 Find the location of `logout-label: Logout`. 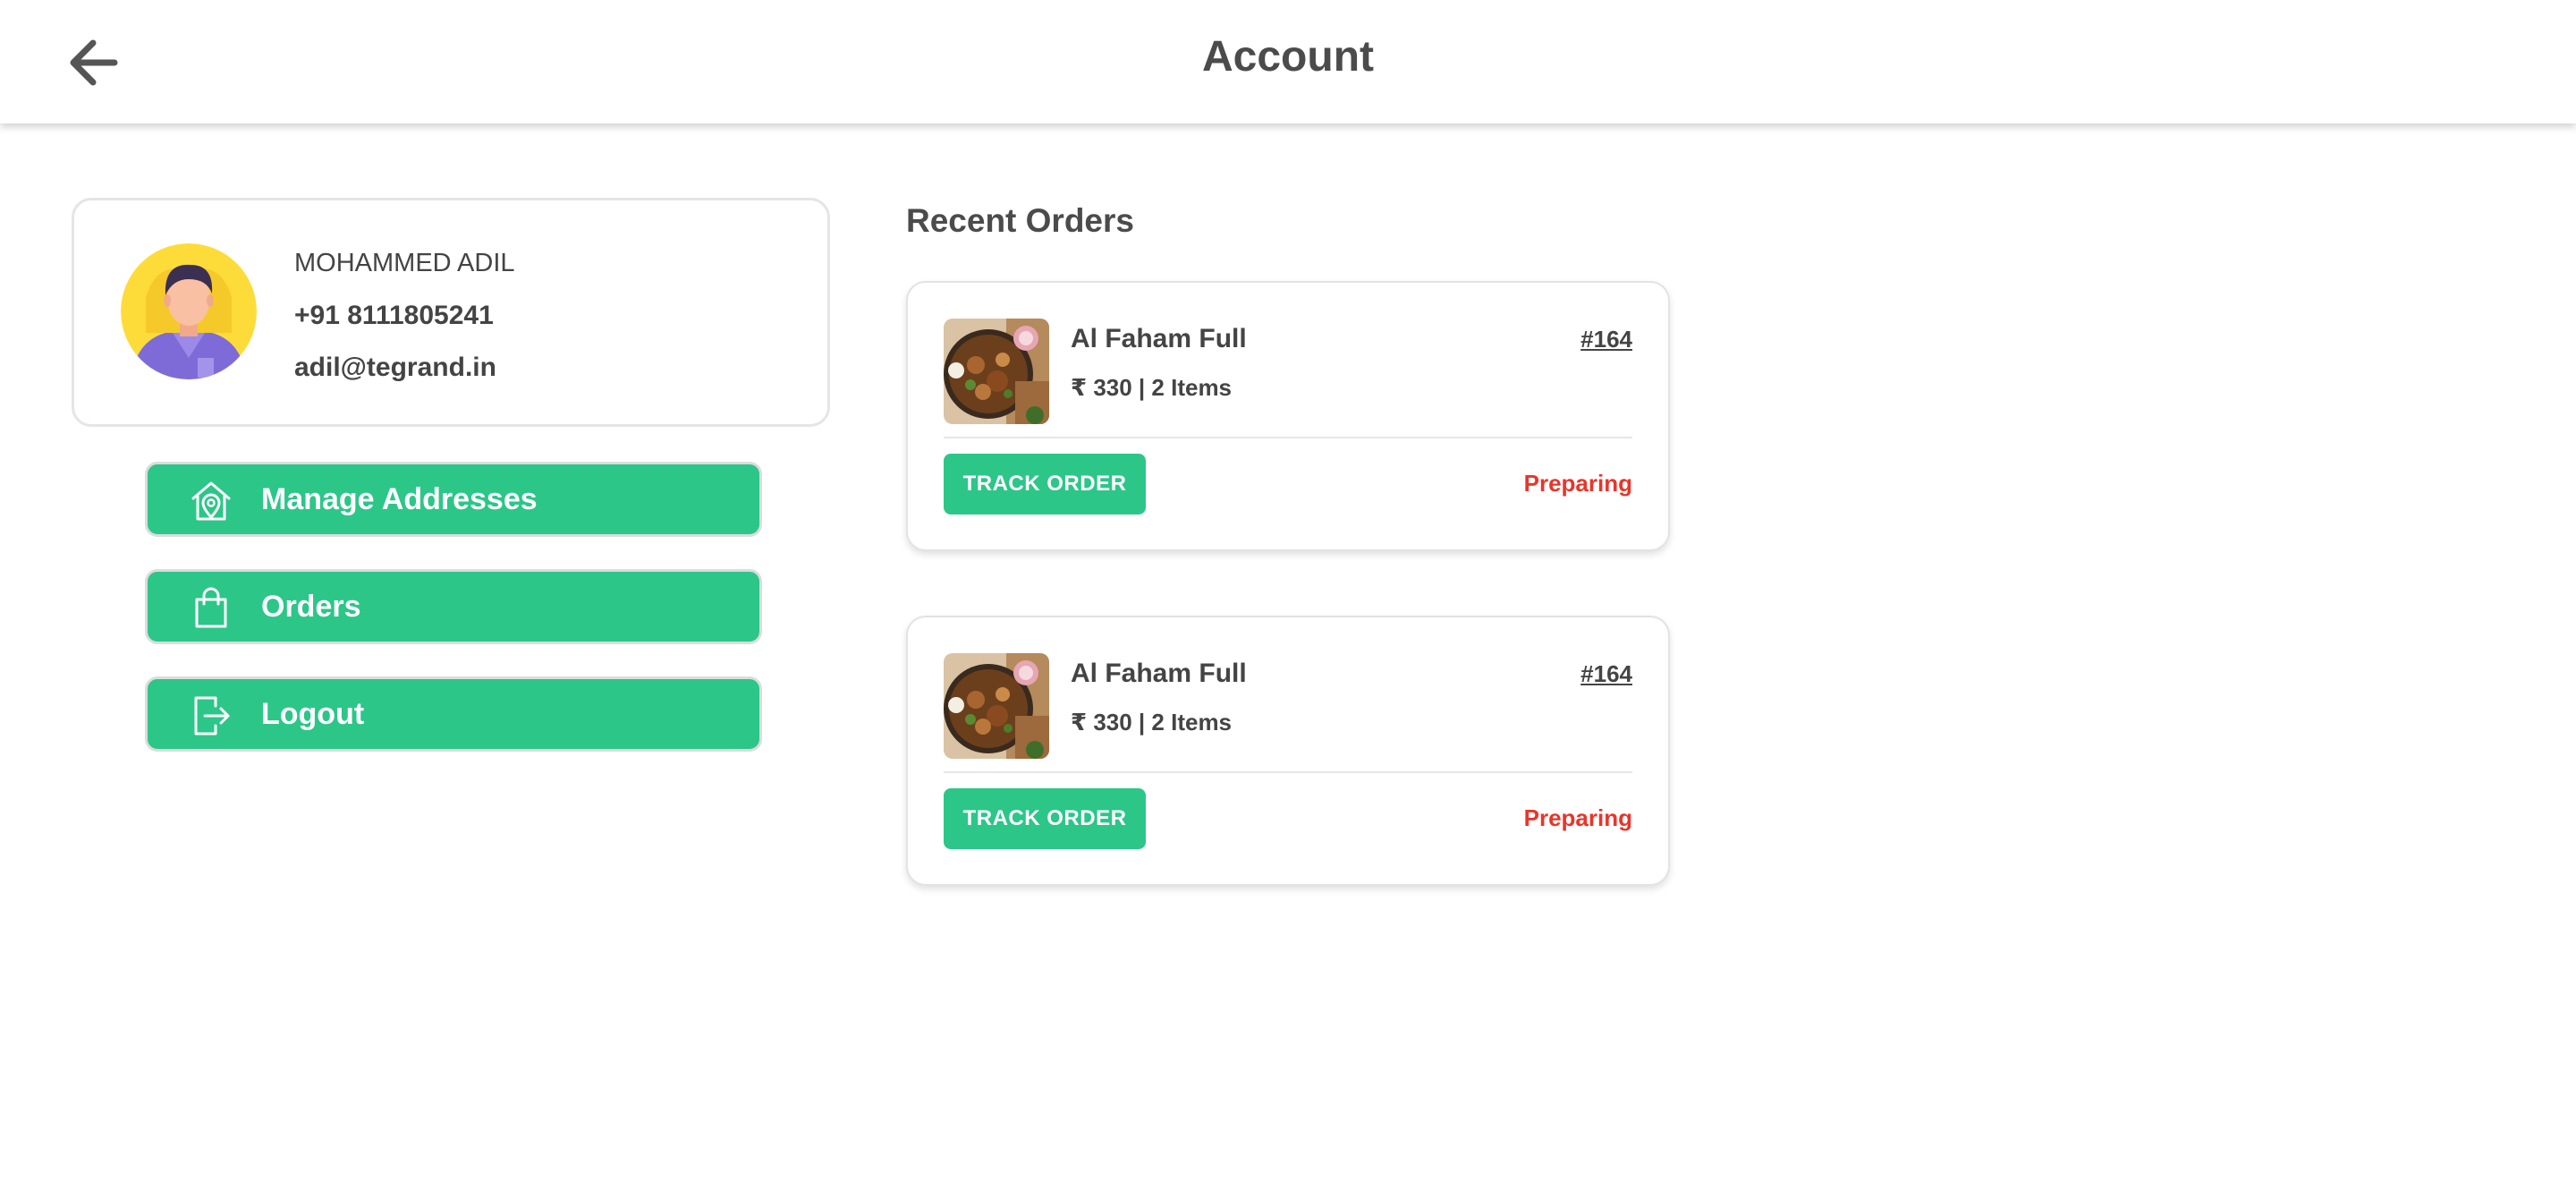

logout-label: Logout is located at coordinates (313, 714).